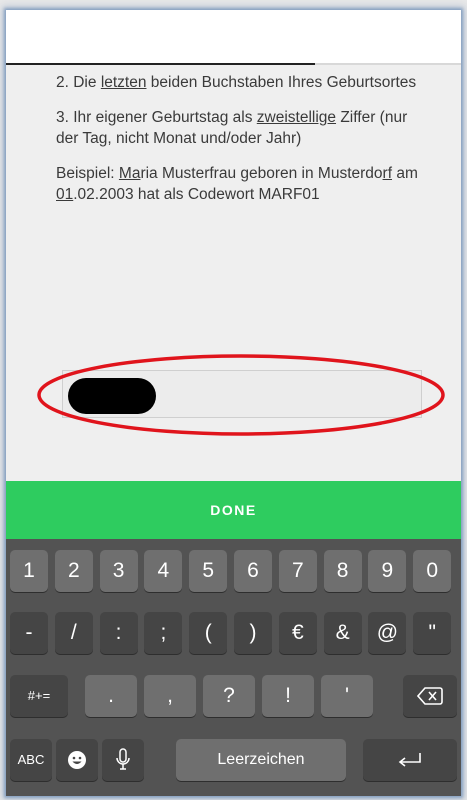 Image resolution: width=467 pixels, height=800 pixels. I want to click on key-4: 4, so click(163, 571).